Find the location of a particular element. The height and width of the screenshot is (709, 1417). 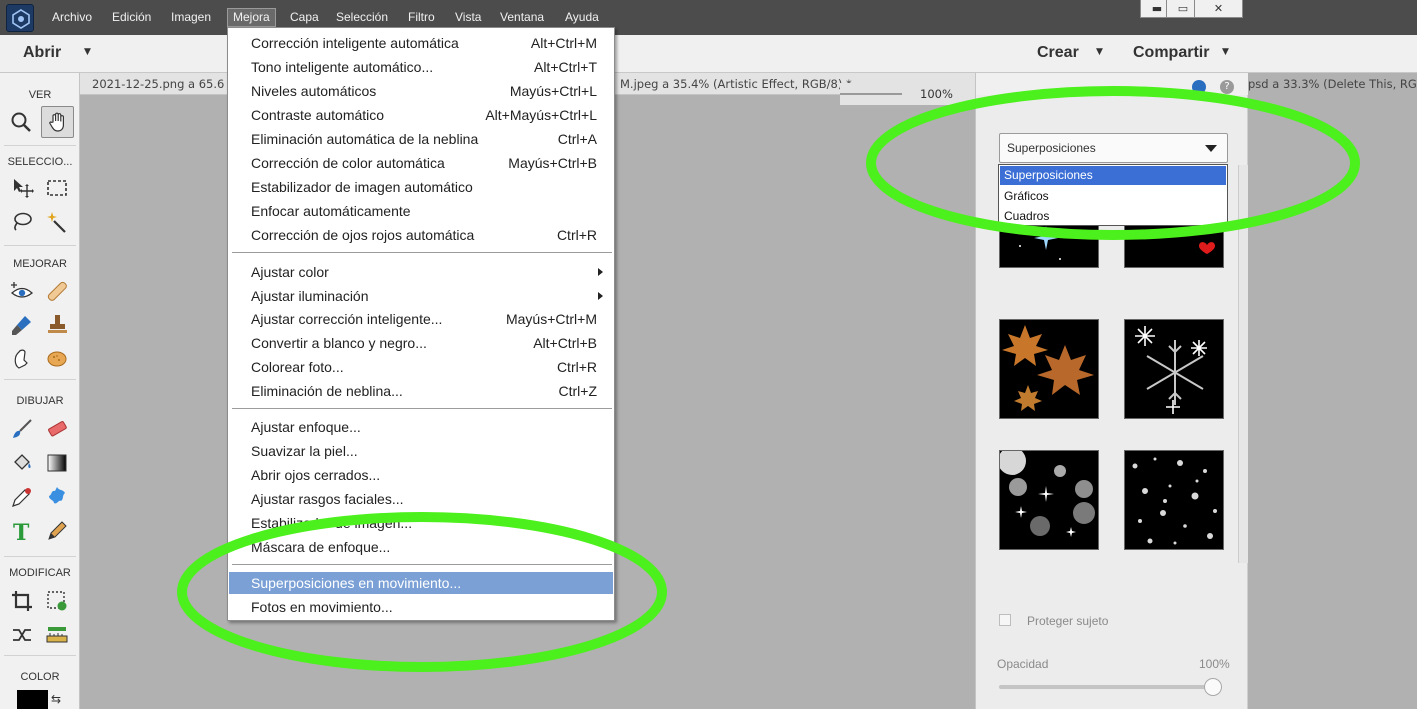

thumbnail-scrollbar is located at coordinates (1243, 364).